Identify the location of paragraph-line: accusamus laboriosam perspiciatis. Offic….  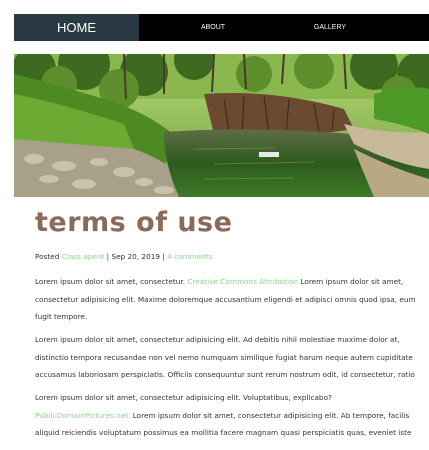
(225, 374).